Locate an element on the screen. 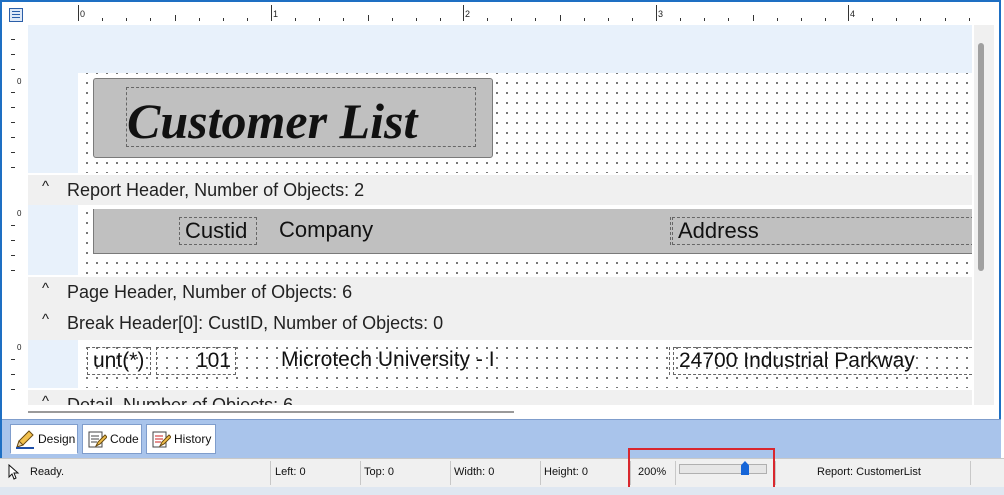  report-header-bar: ^ Report Header, Number of Objects: 2 is located at coordinates (500, 190).